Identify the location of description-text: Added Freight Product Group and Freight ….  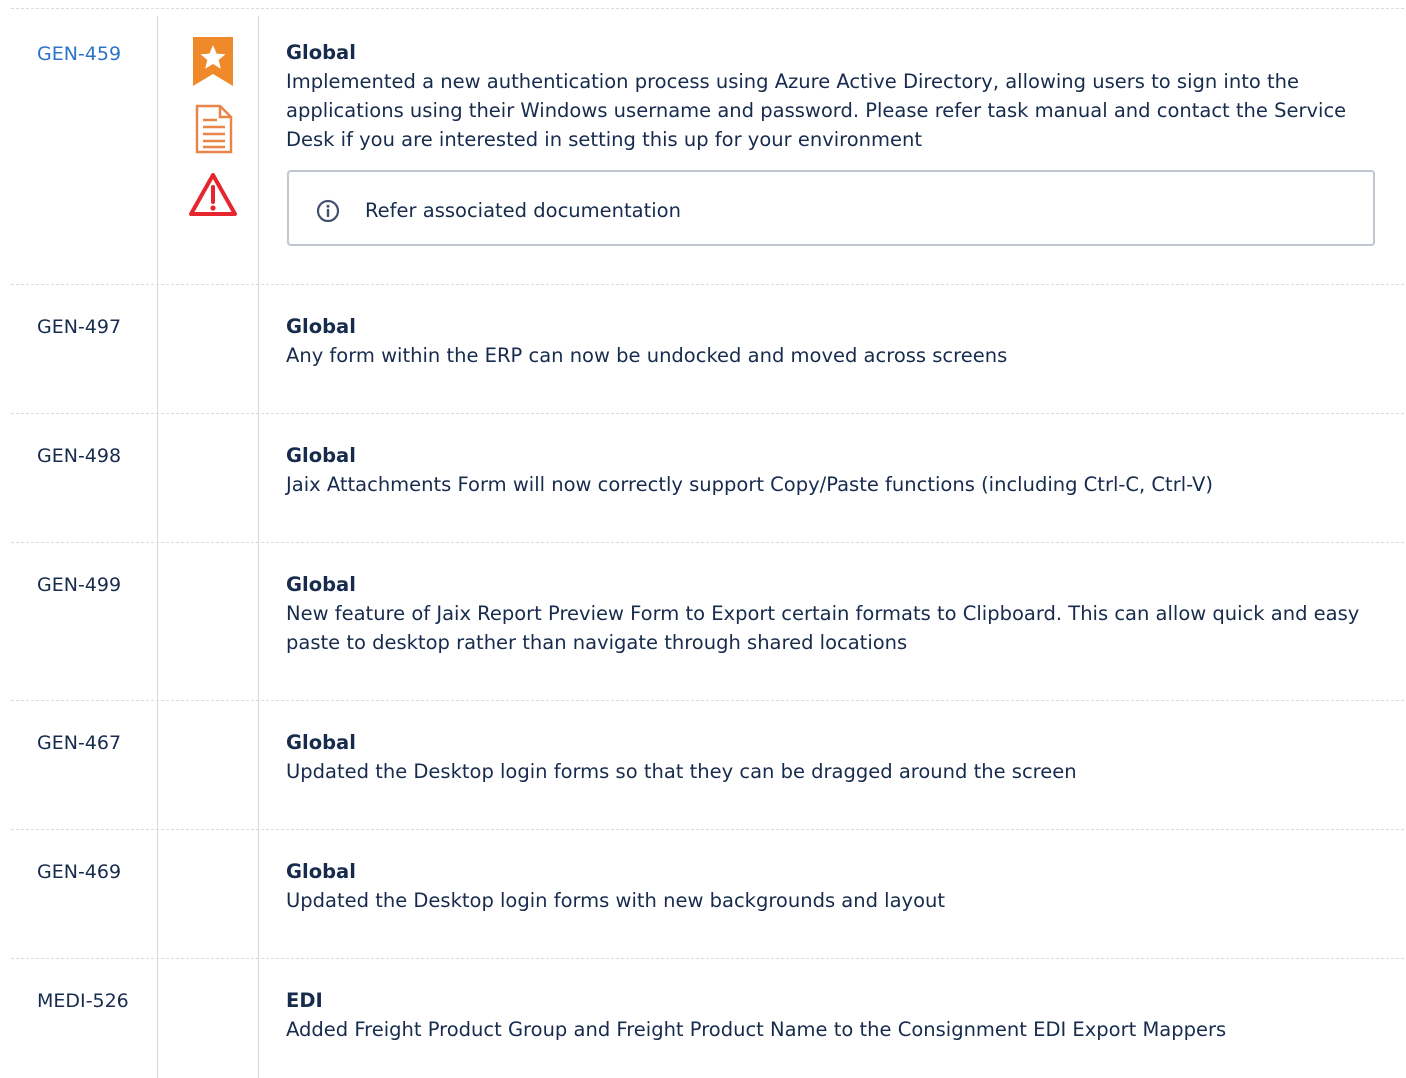
(756, 1029).